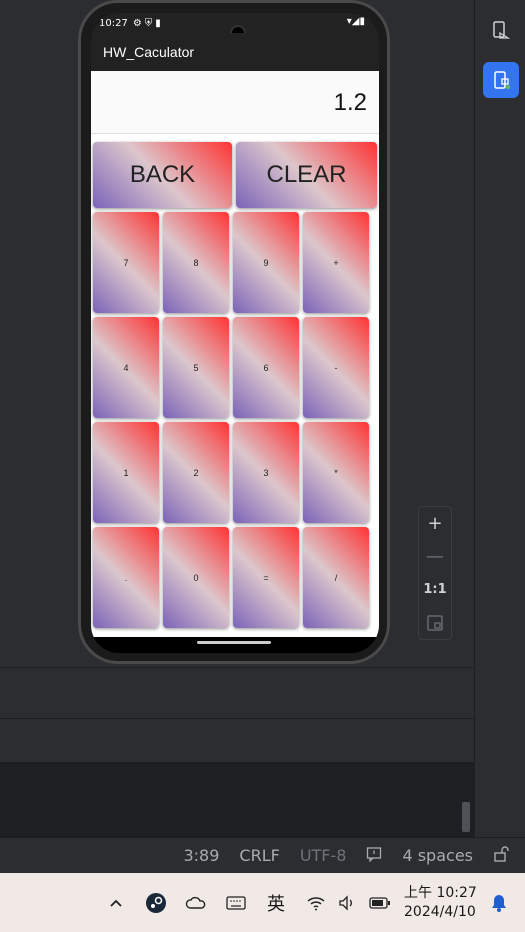  What do you see at coordinates (336, 367) in the screenshot?
I see `key-minus-button: -` at bounding box center [336, 367].